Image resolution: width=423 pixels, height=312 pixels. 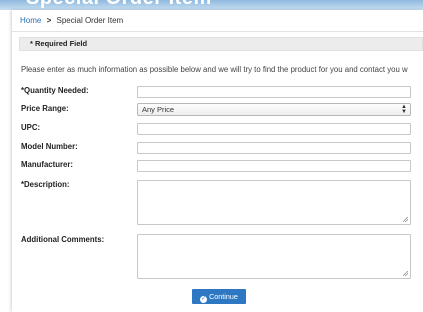 I want to click on price-range-selected: Any Price, so click(x=158, y=109).